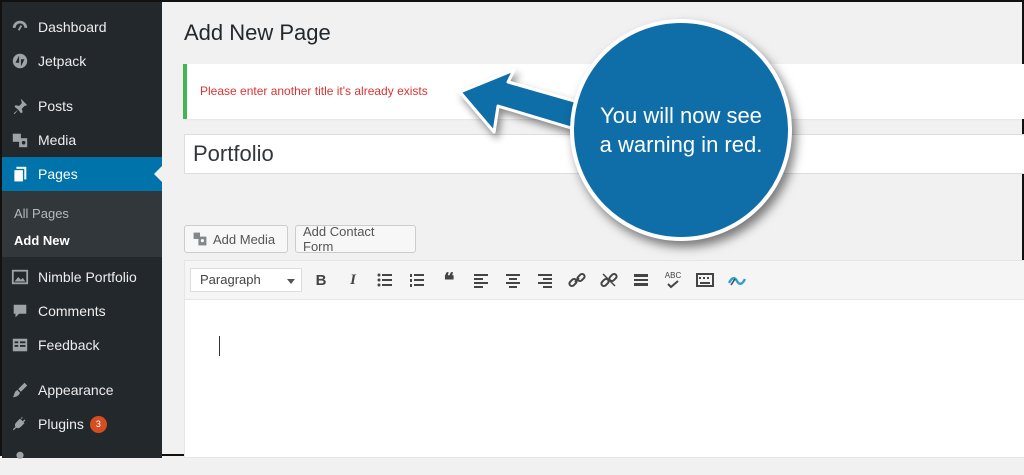  Describe the element at coordinates (291, 281) in the screenshot. I see `chevron-down-icon` at that location.